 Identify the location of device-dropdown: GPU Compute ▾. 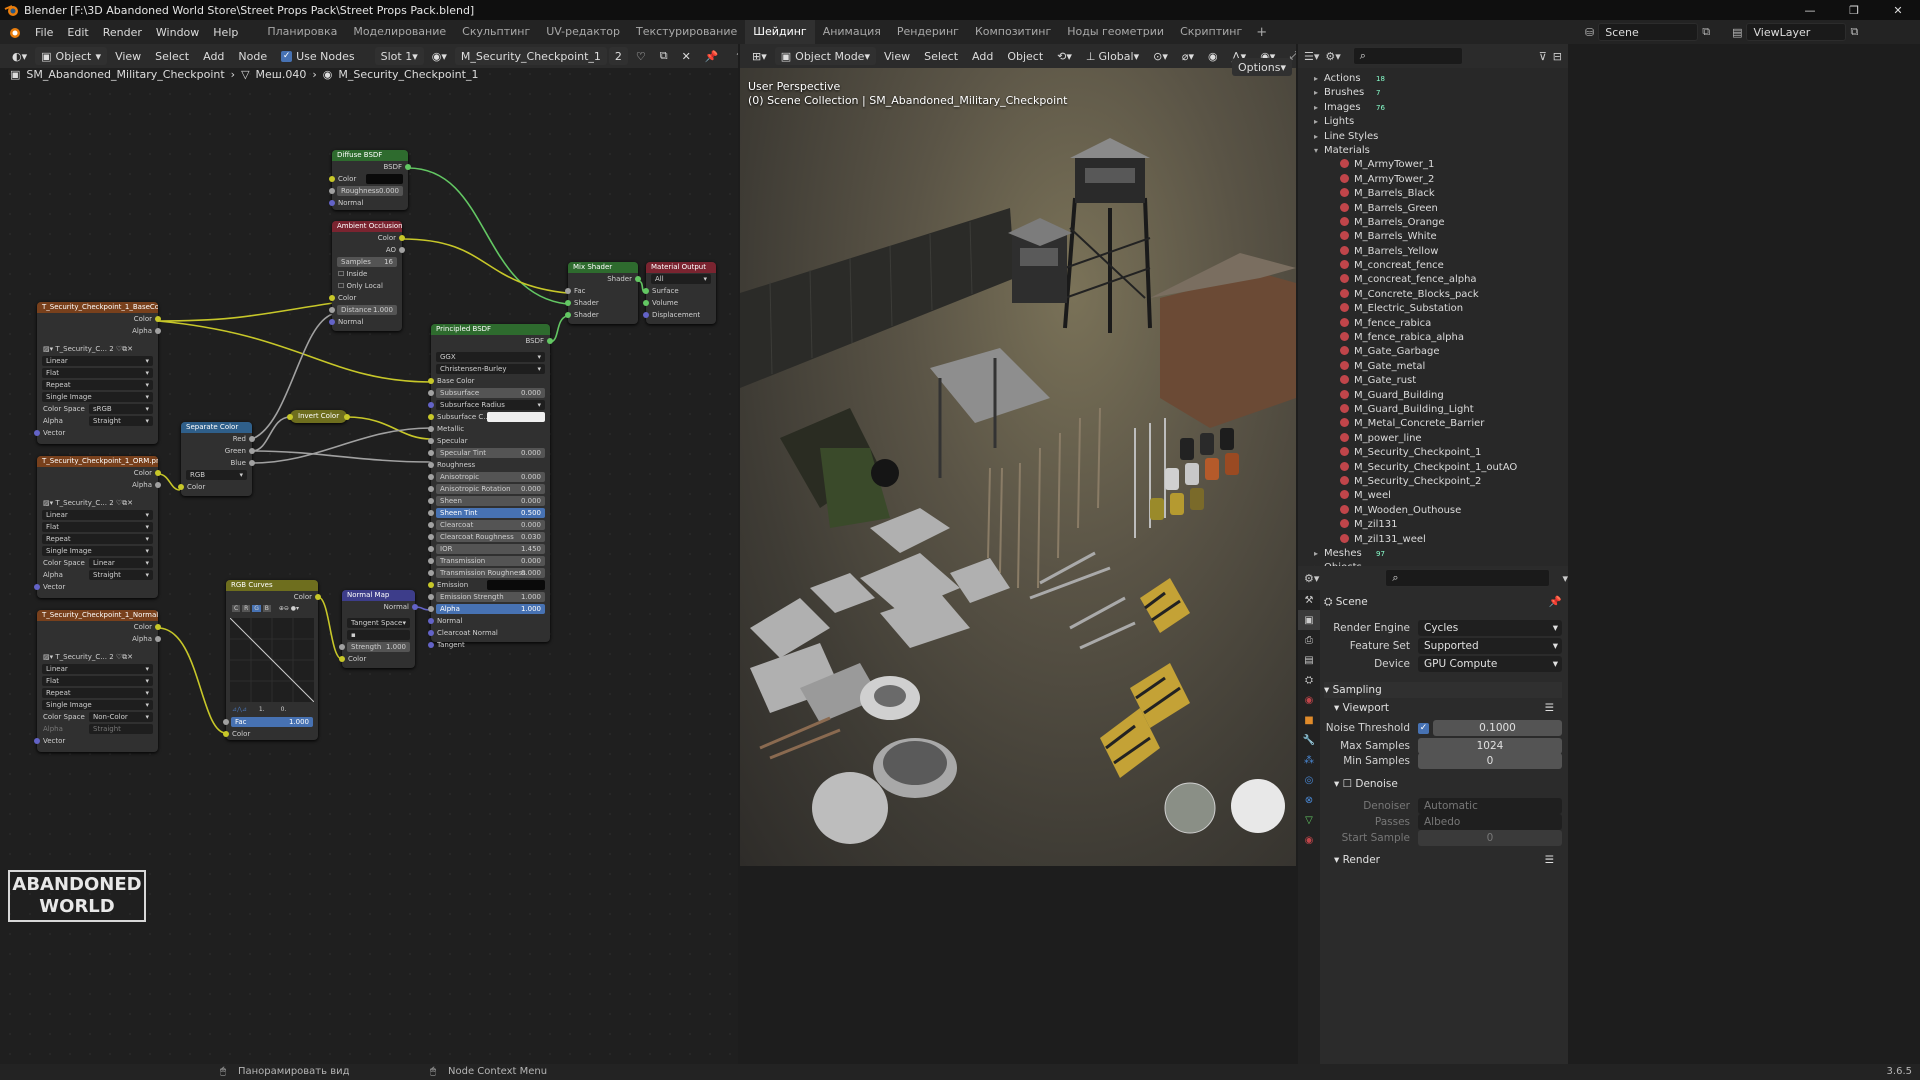
(1490, 664).